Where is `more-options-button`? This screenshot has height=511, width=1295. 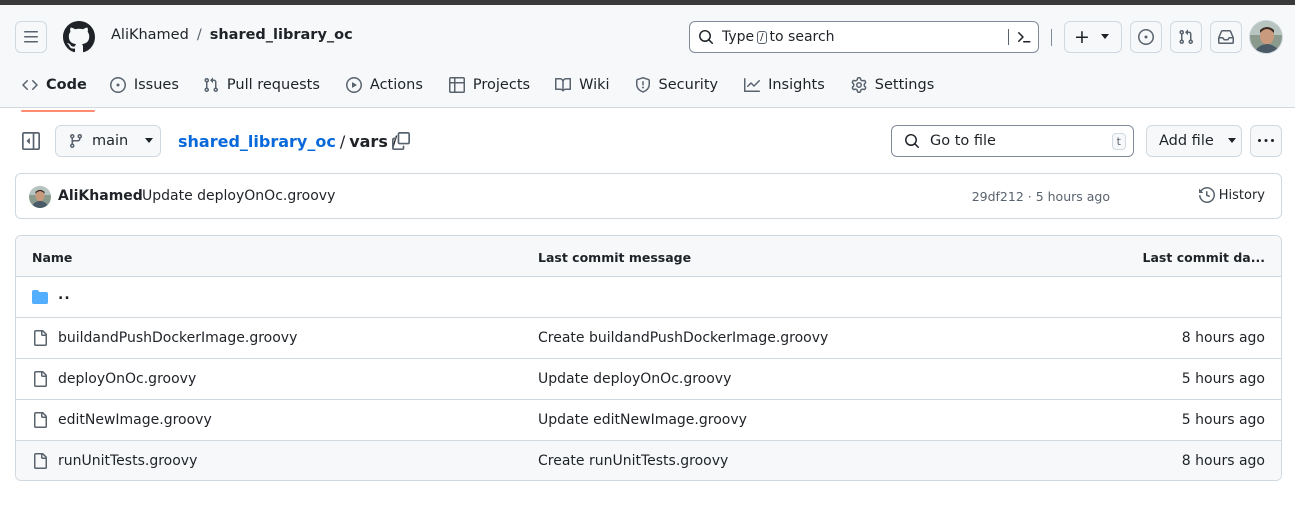 more-options-button is located at coordinates (1266, 141).